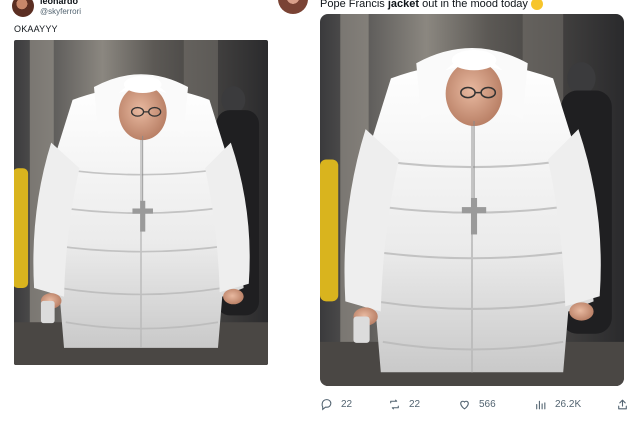  What do you see at coordinates (347, 404) in the screenshot?
I see `reply-count: 22` at bounding box center [347, 404].